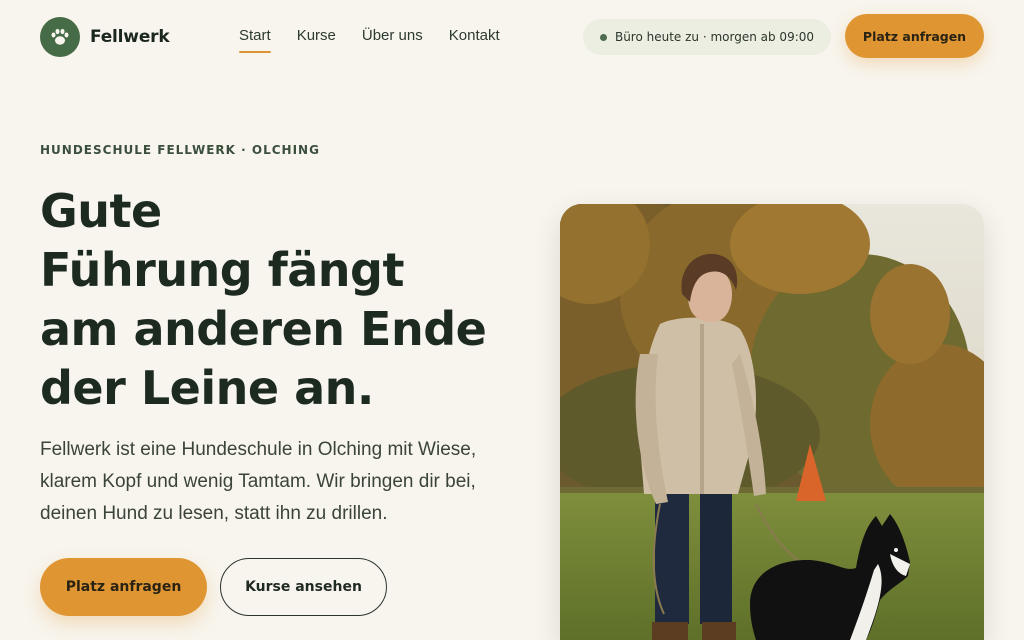  Describe the element at coordinates (263, 329) in the screenshot. I see `headline-line-3: am anderen Ende` at that location.